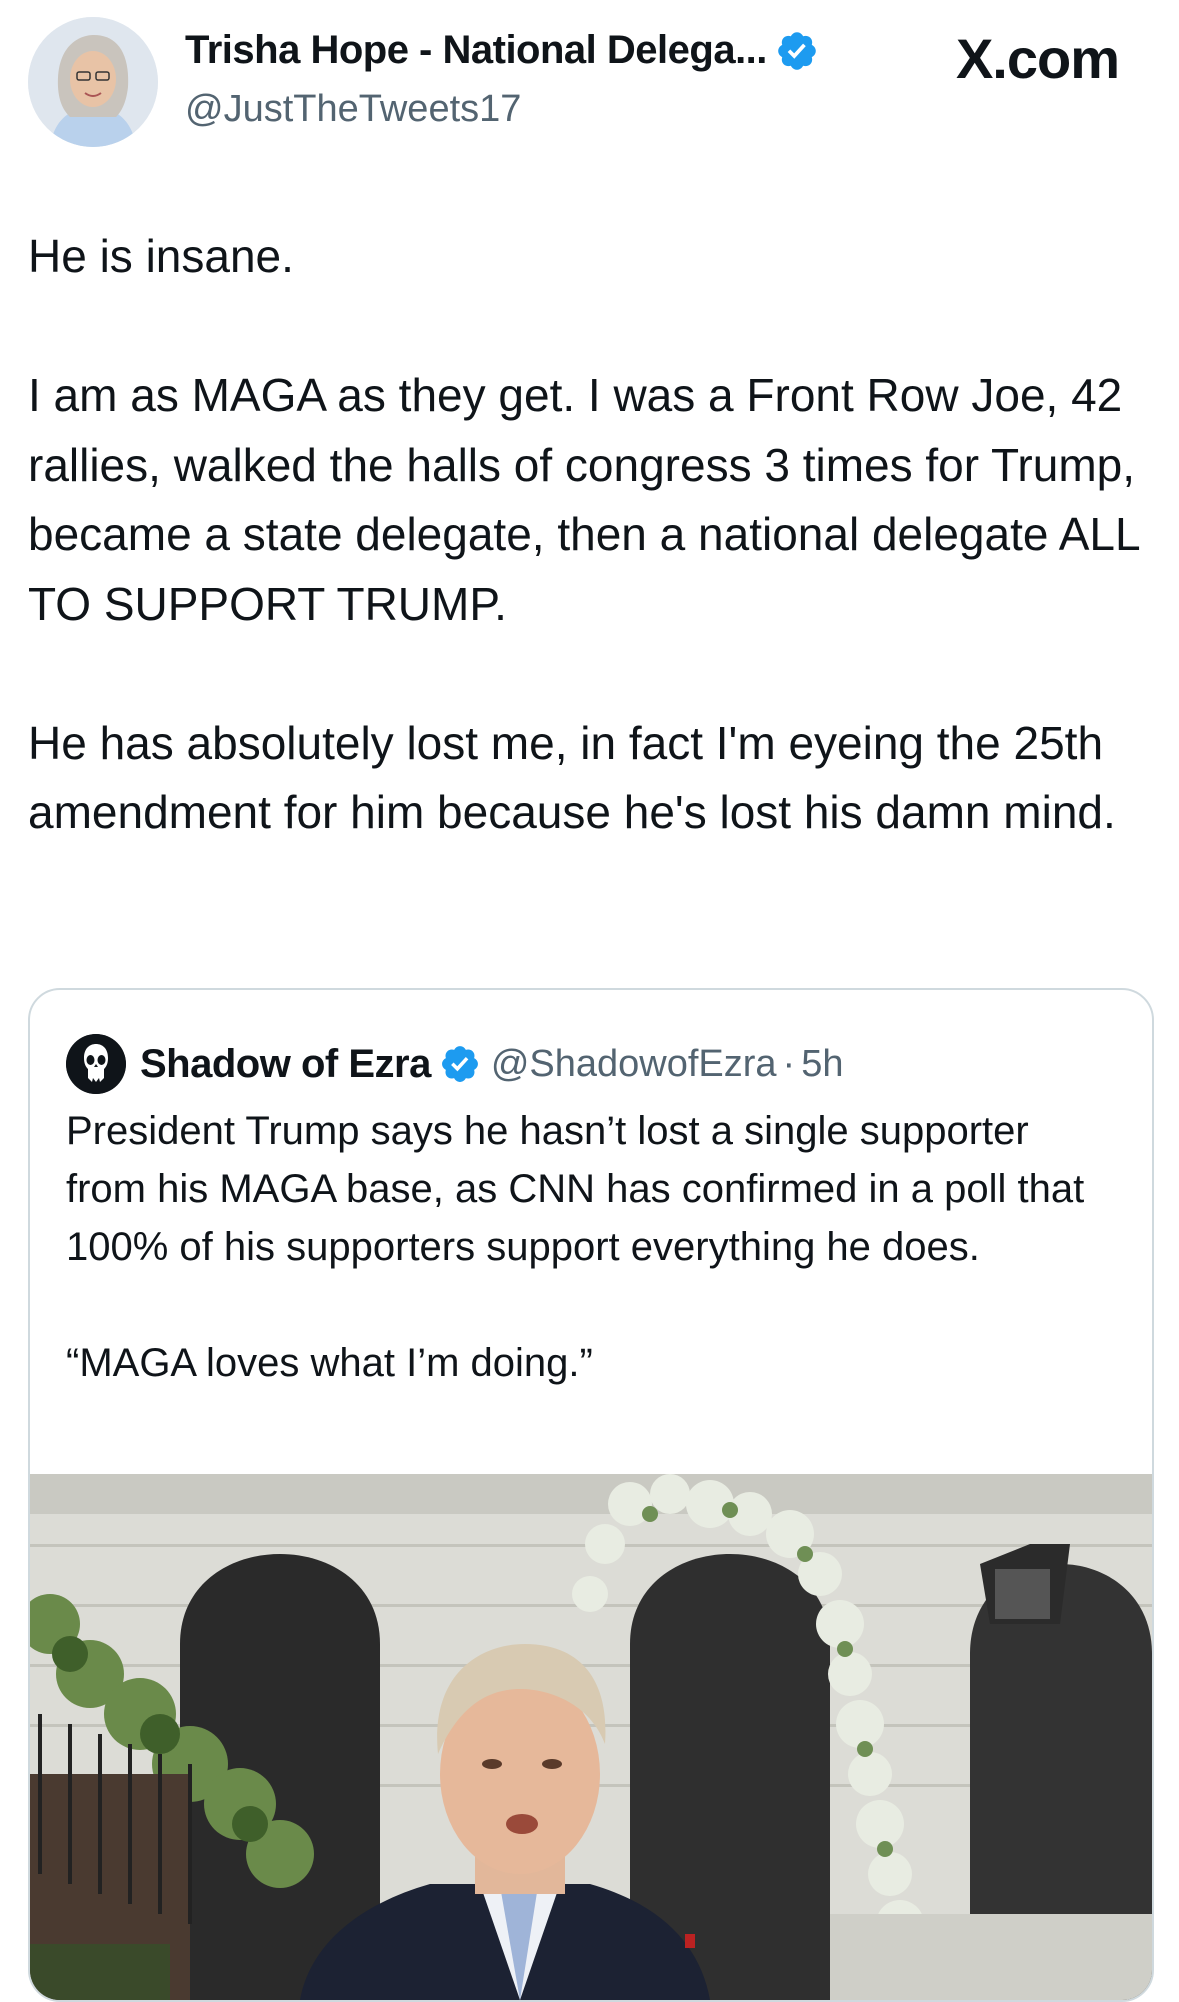  What do you see at coordinates (353, 109) in the screenshot?
I see `author-handle: @JustTheTweets17` at bounding box center [353, 109].